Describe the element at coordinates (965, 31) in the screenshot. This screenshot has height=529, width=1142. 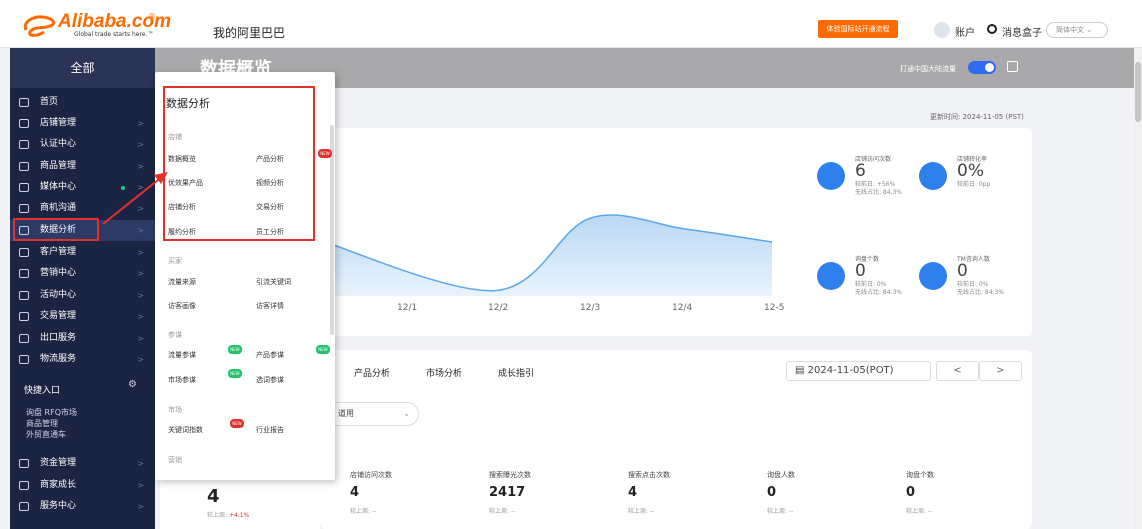
I see `account-link: 账户` at that location.